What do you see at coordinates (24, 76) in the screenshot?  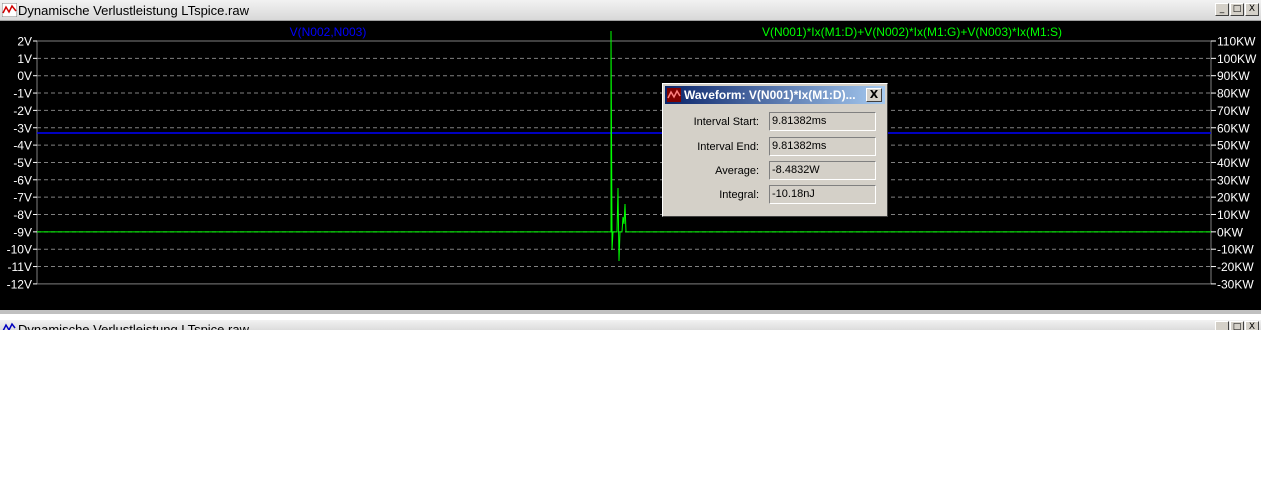 I see `left-axis-tick-label: 0V` at bounding box center [24, 76].